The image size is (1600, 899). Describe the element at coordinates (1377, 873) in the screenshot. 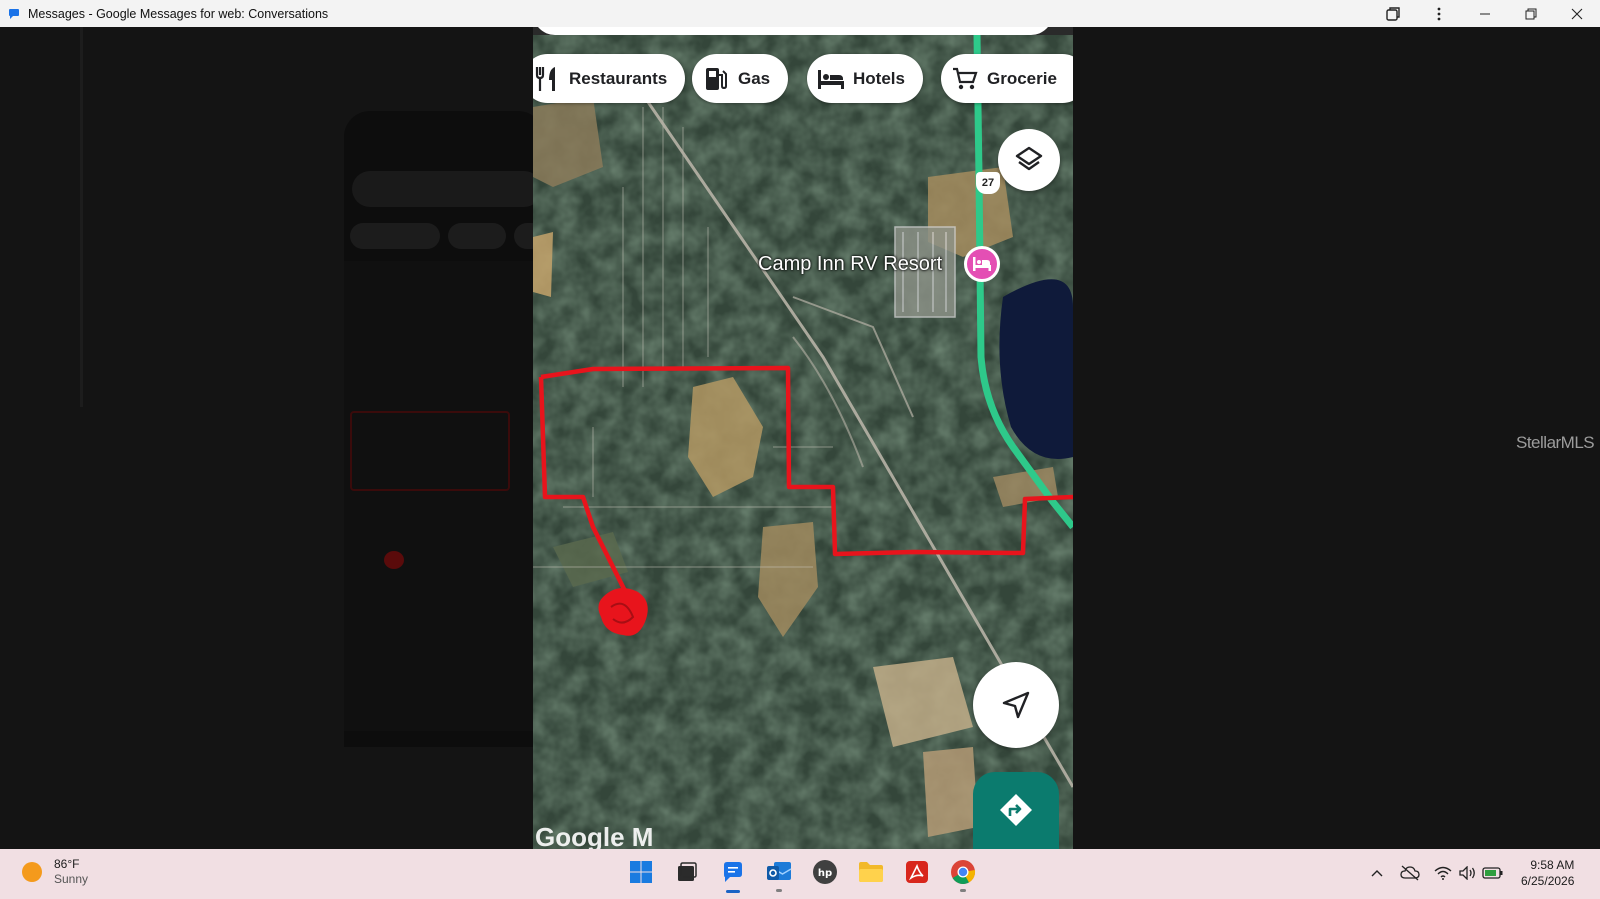

I see `chevron-up-icon` at that location.